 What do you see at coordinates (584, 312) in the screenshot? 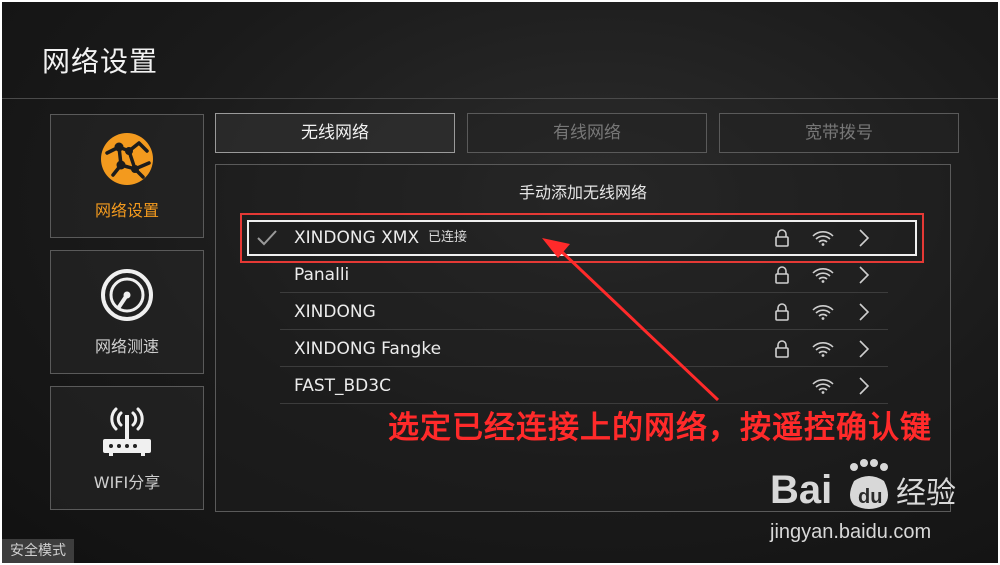
I see `wifi-item: XINDONG` at bounding box center [584, 312].